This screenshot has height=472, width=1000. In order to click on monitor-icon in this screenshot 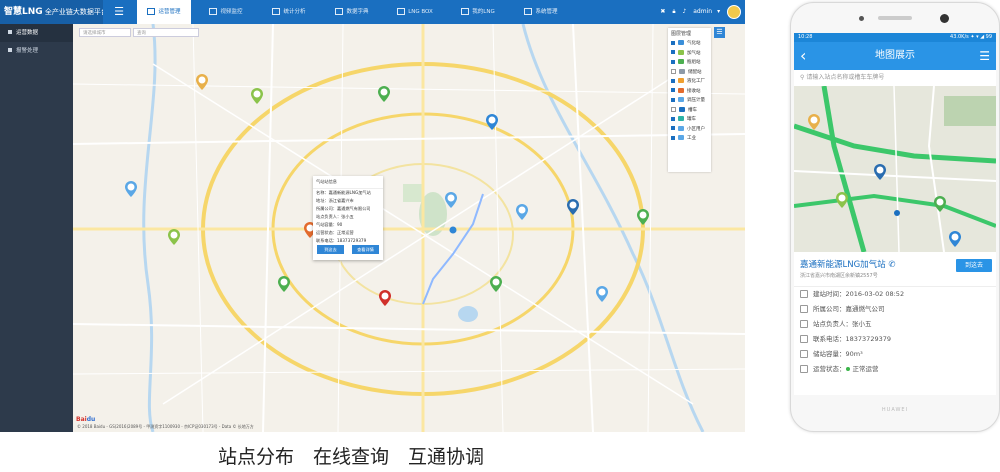, I will do `click(151, 11)`.